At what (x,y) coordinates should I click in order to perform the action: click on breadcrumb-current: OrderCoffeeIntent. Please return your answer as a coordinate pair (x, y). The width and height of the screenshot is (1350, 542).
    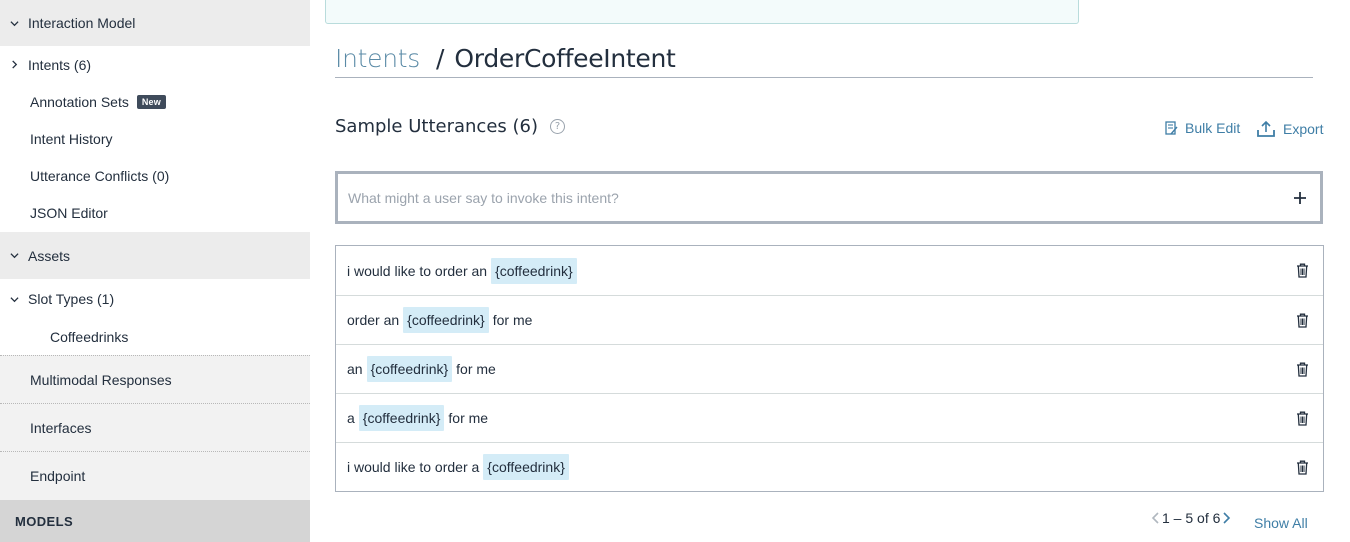
    Looking at the image, I should click on (565, 58).